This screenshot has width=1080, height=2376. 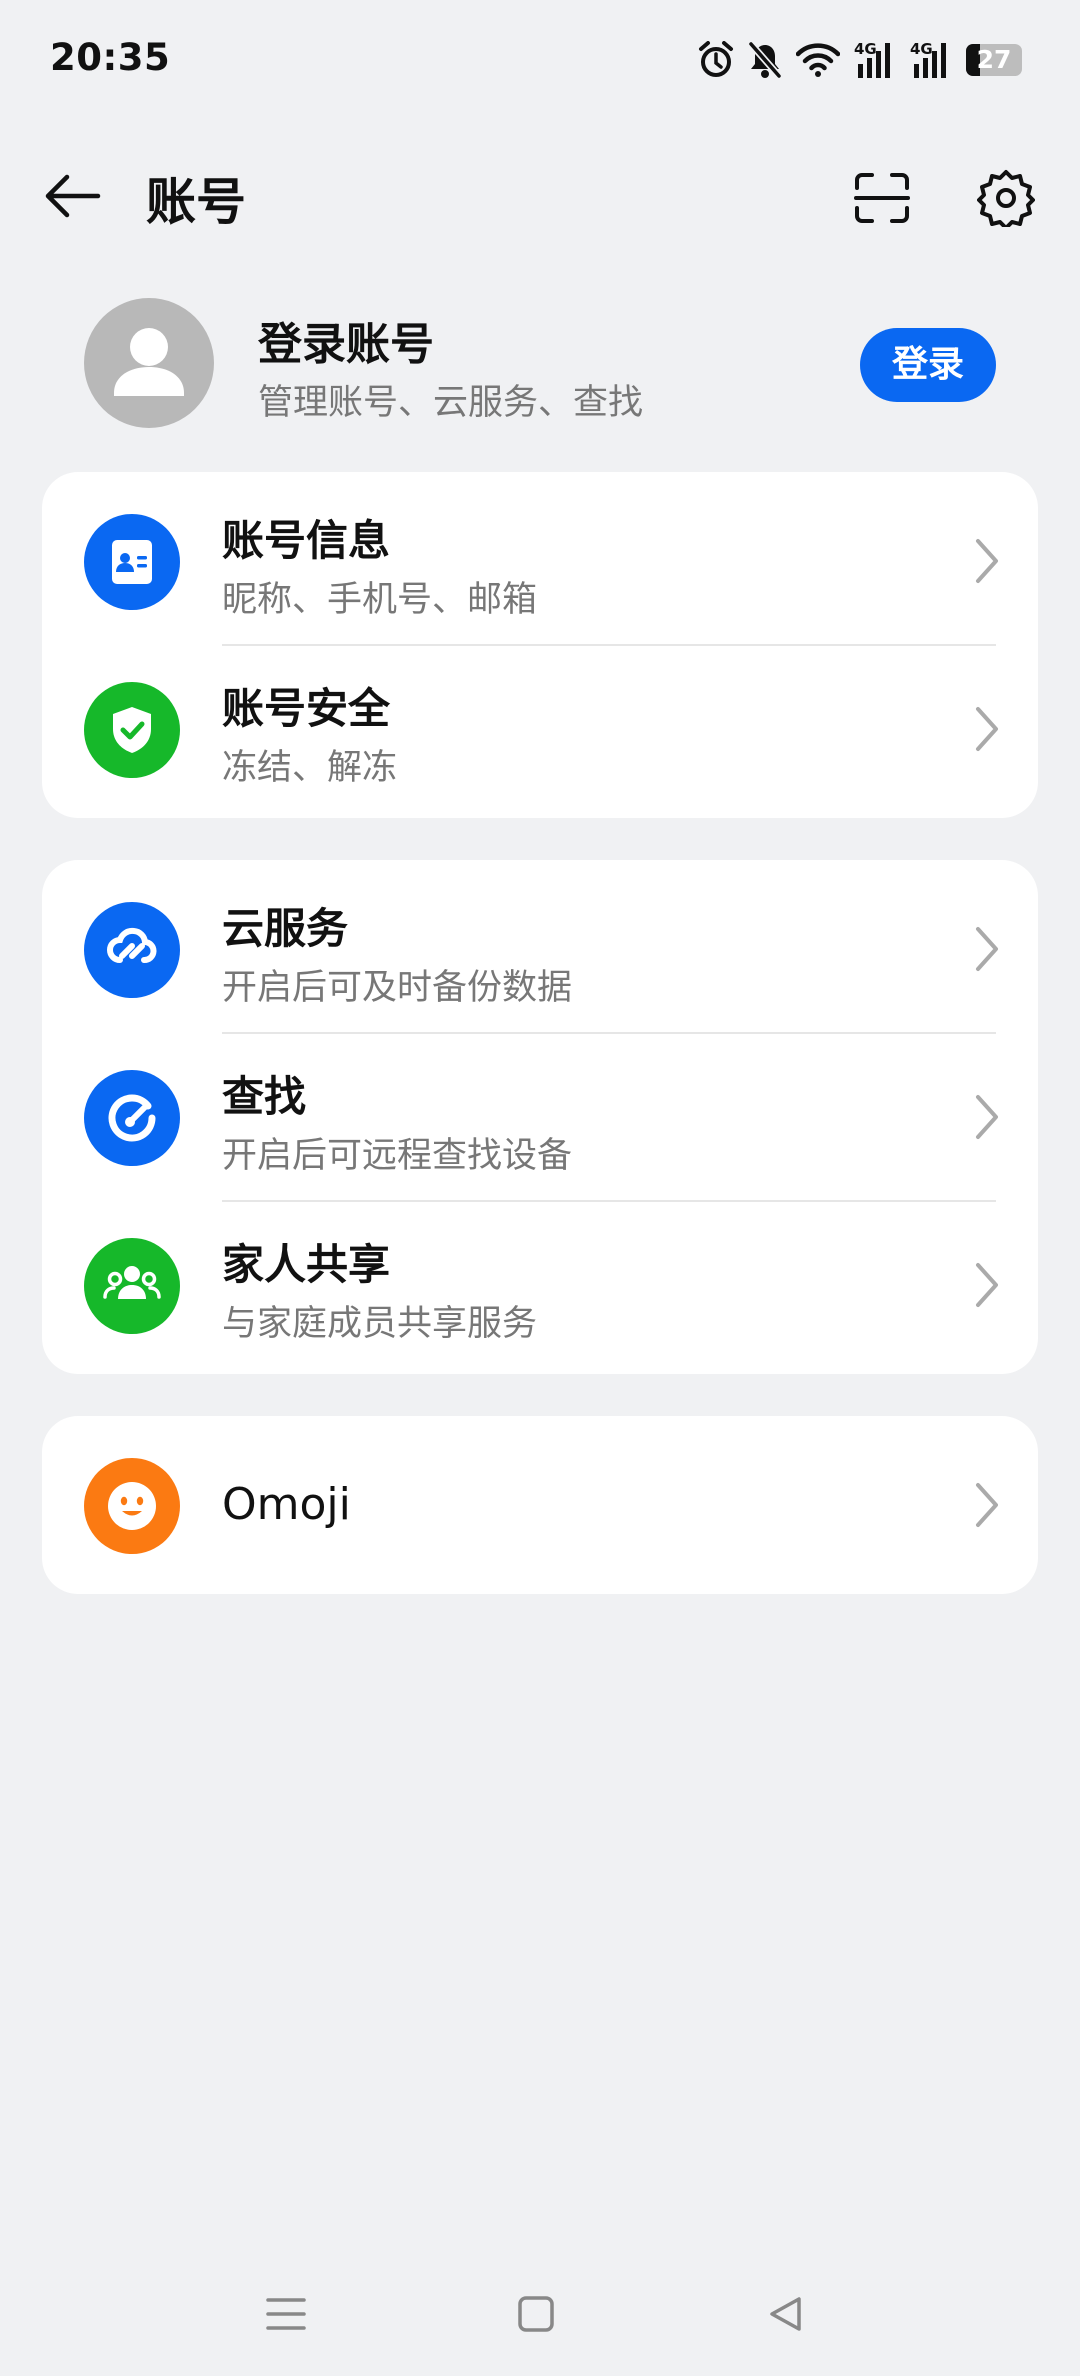 I want to click on omoji-item: Omoji, so click(x=540, y=1505).